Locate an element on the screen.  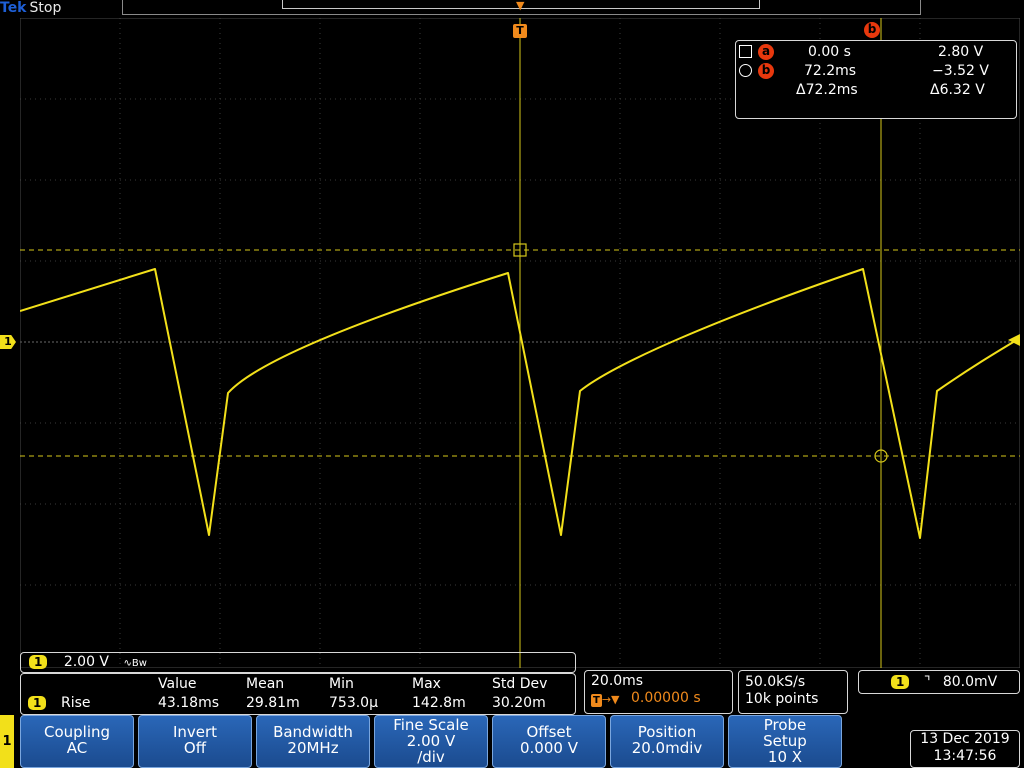
status-brand: Tek Stop is located at coordinates (30, 9).